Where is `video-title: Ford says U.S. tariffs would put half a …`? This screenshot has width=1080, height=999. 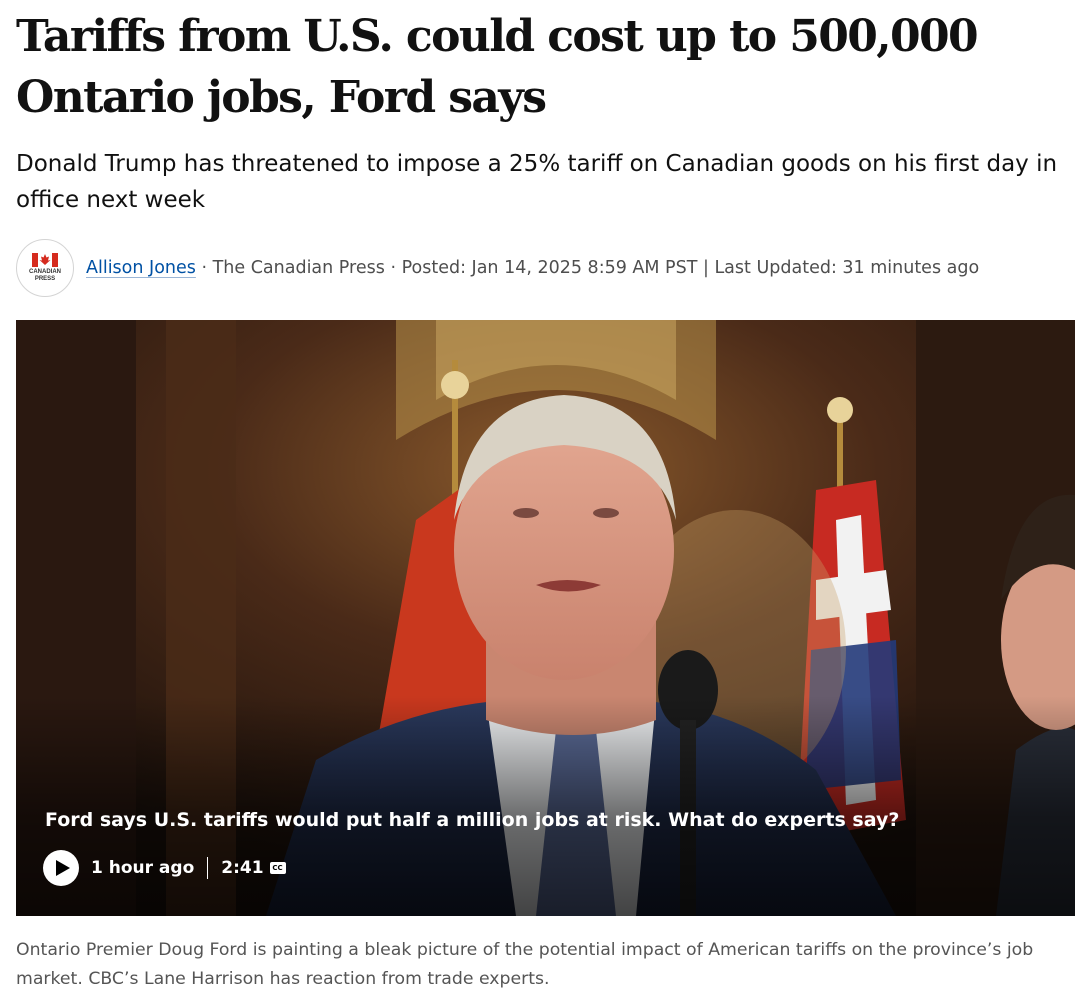 video-title: Ford says U.S. tariffs would put half a … is located at coordinates (545, 820).